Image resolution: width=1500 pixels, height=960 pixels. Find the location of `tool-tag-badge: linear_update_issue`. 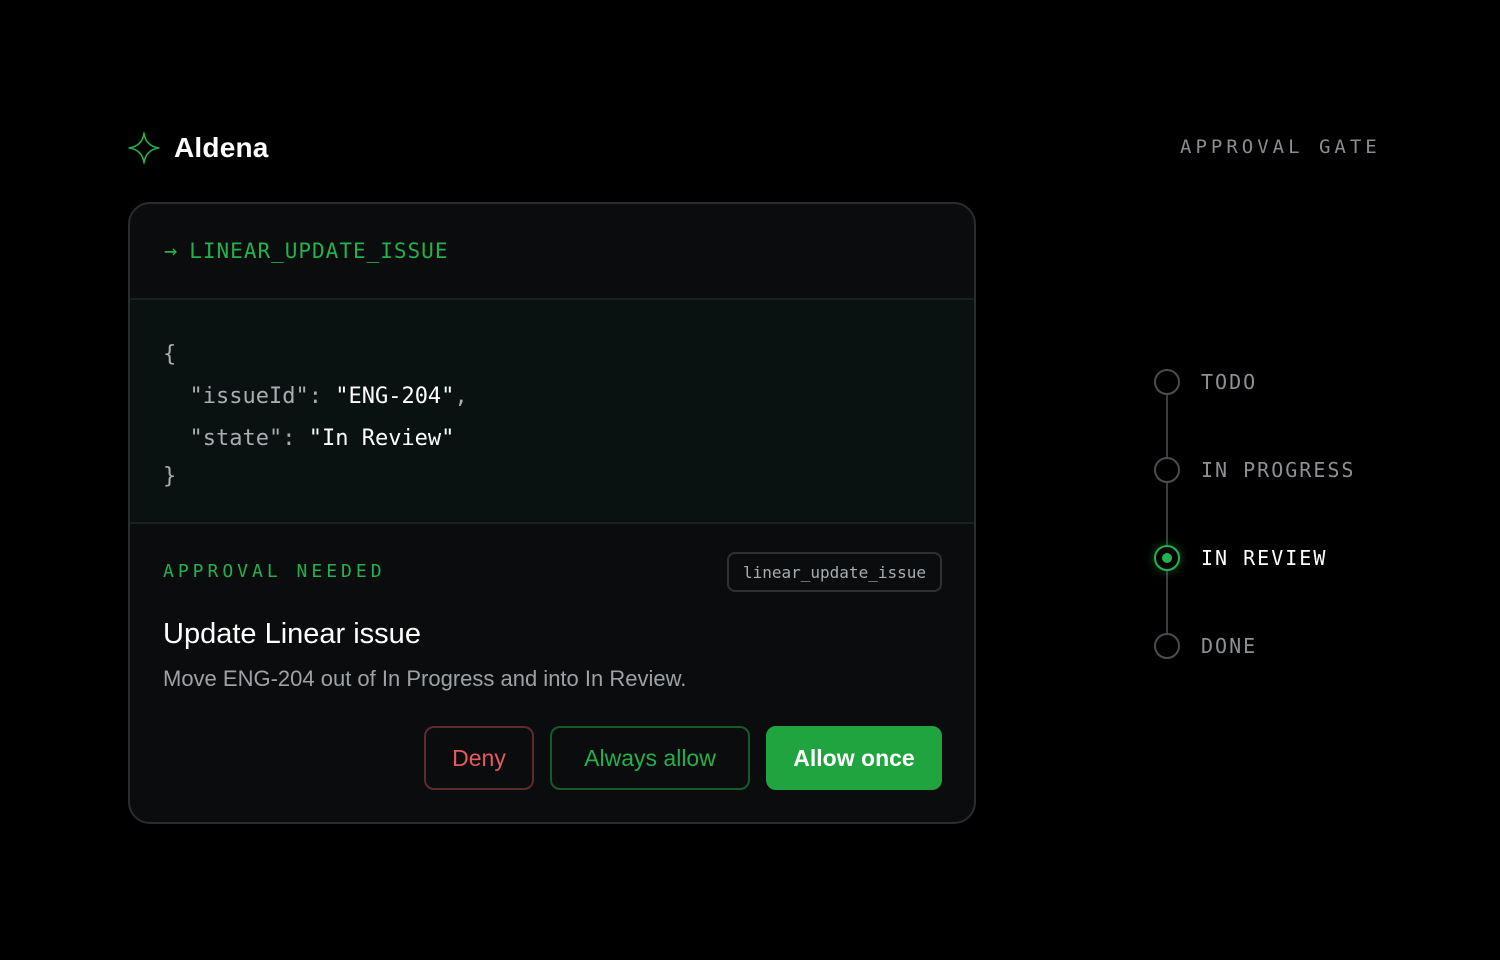

tool-tag-badge: linear_update_issue is located at coordinates (834, 572).